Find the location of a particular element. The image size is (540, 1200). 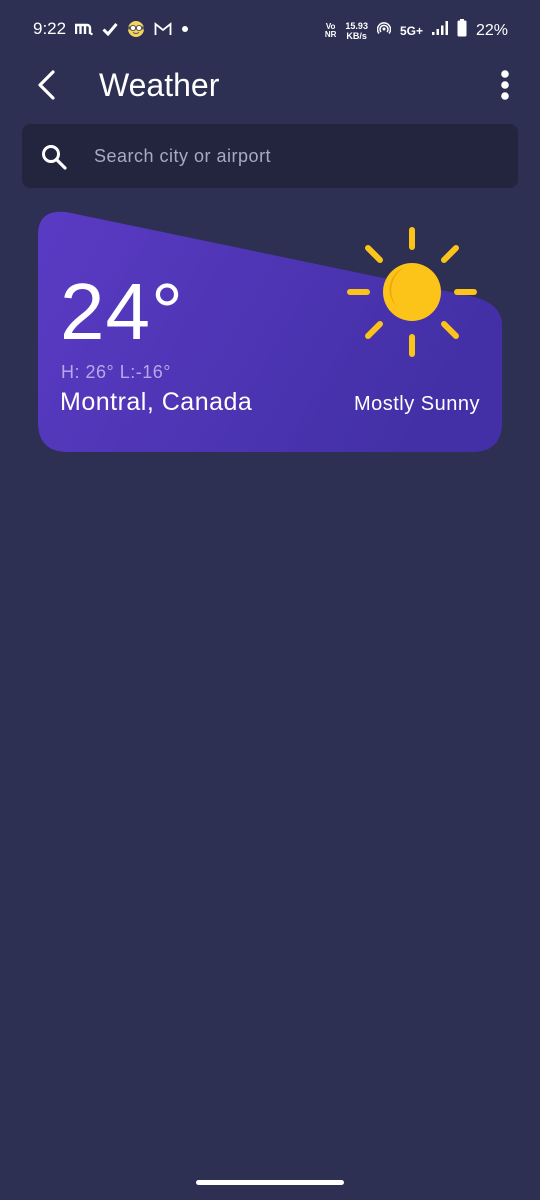

network-speed-value: 15.93 is located at coordinates (356, 25).